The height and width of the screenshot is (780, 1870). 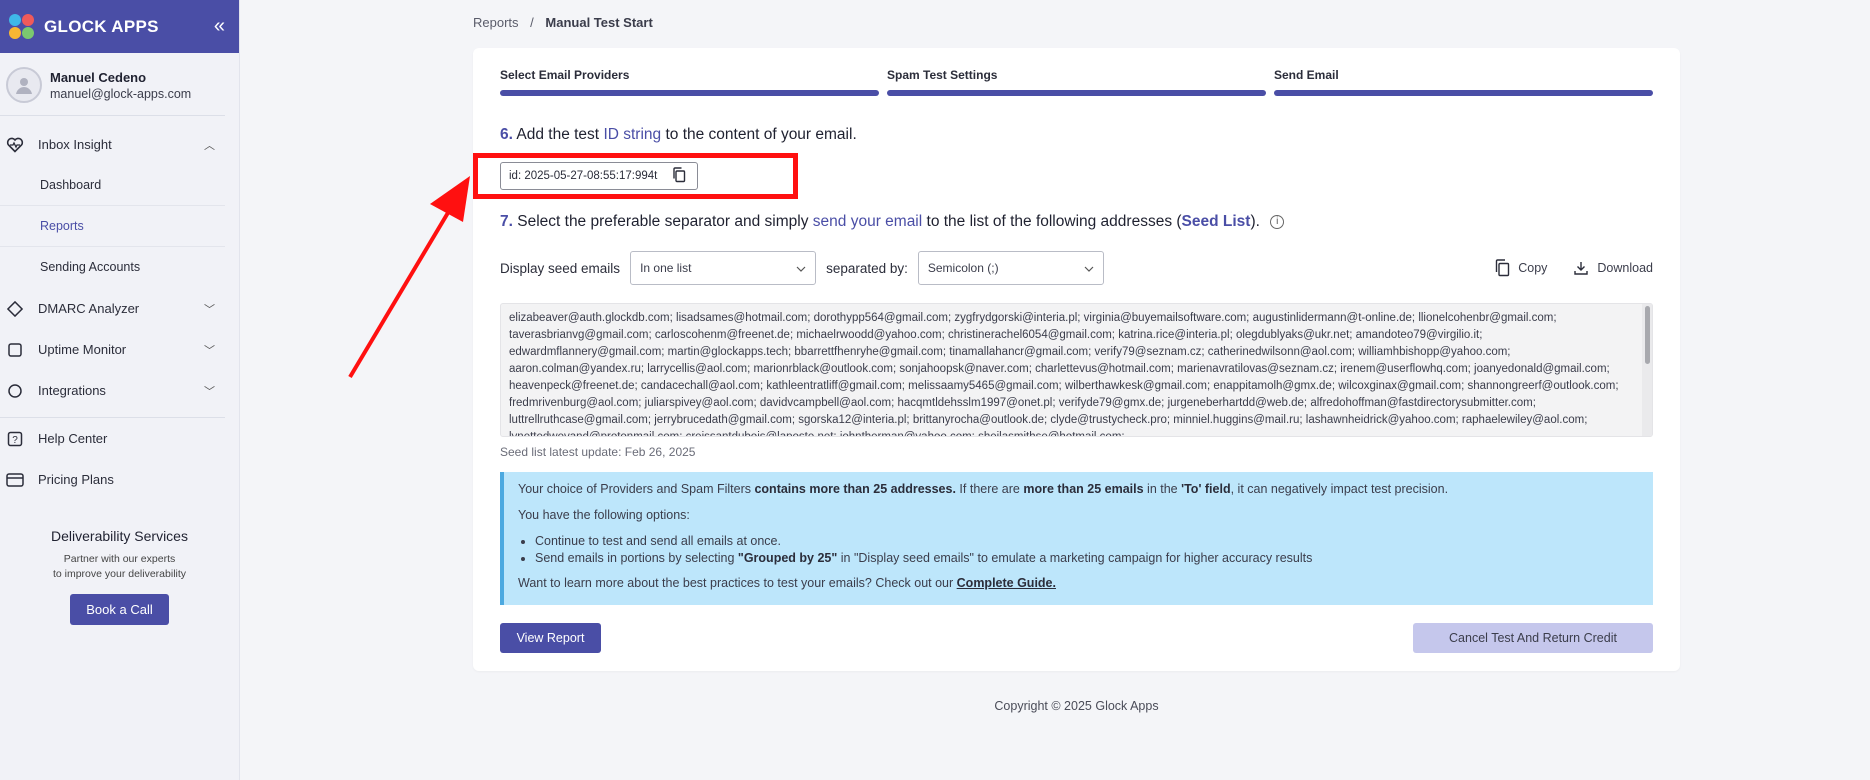 What do you see at coordinates (119, 479) in the screenshot?
I see `nav-pricing-plans: Pricing Plans` at bounding box center [119, 479].